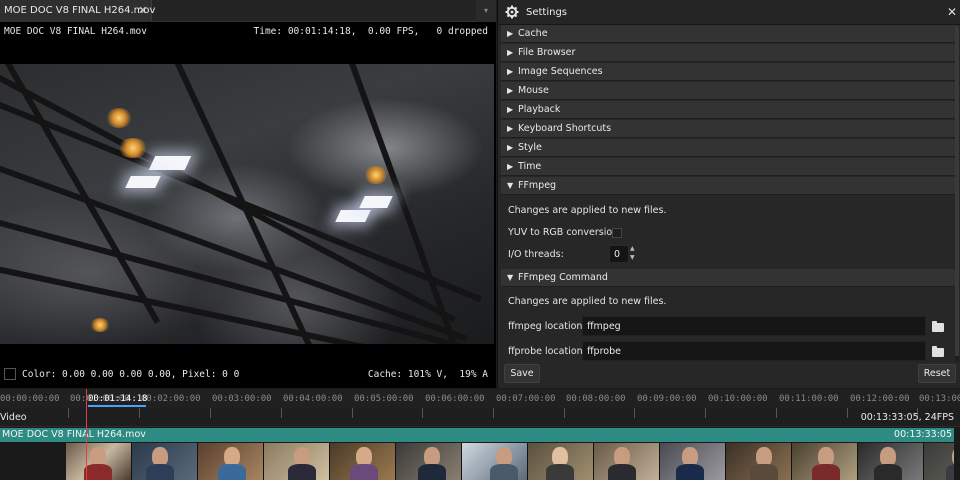 This screenshot has width=960, height=480. I want to click on section-ffmpeg-command: ▼ FFmpeg Command, so click(729, 278).